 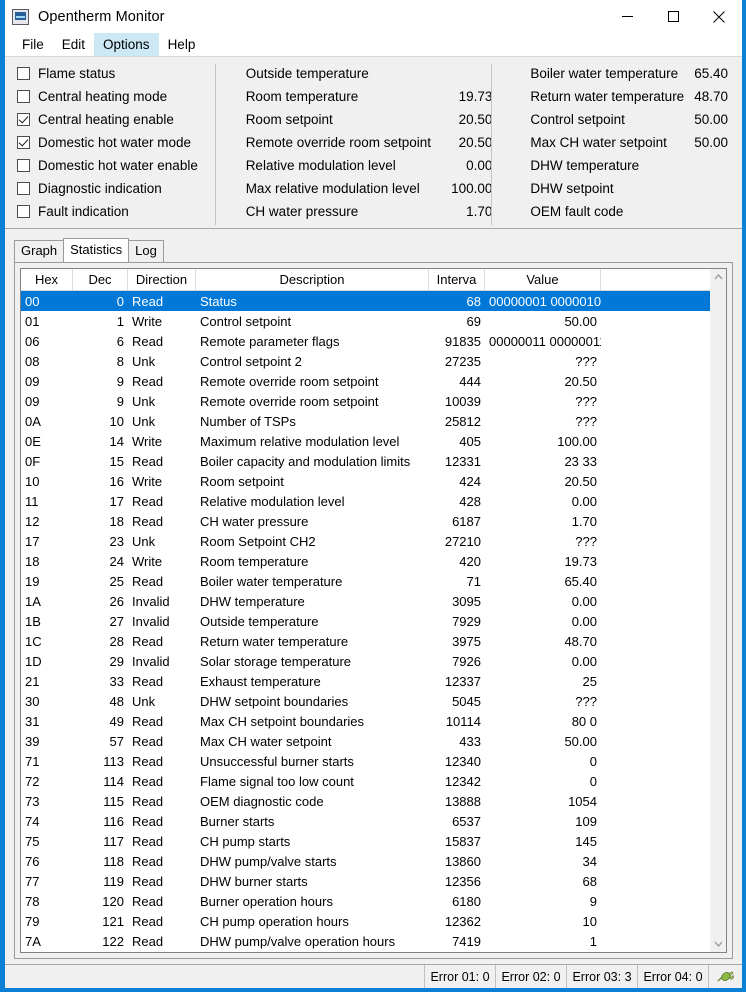 I want to click on cell-dec: 116, so click(x=113, y=821).